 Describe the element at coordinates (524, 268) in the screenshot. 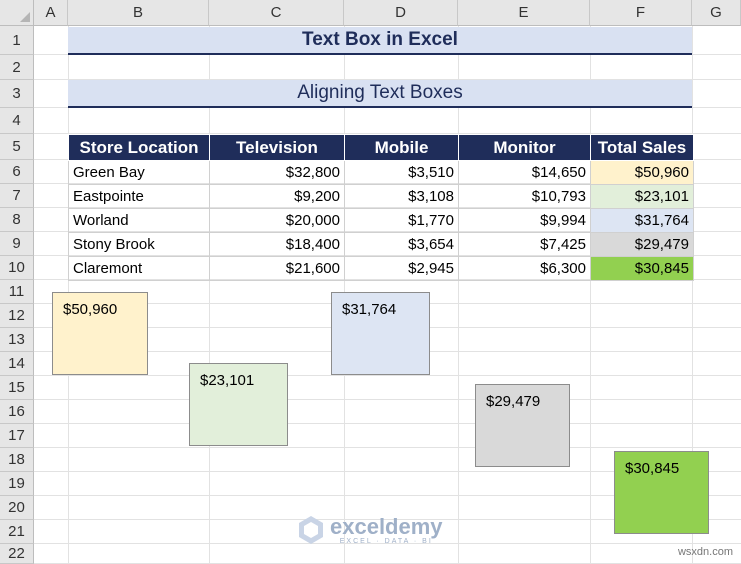

I see `cell-monitor: $6,300` at that location.